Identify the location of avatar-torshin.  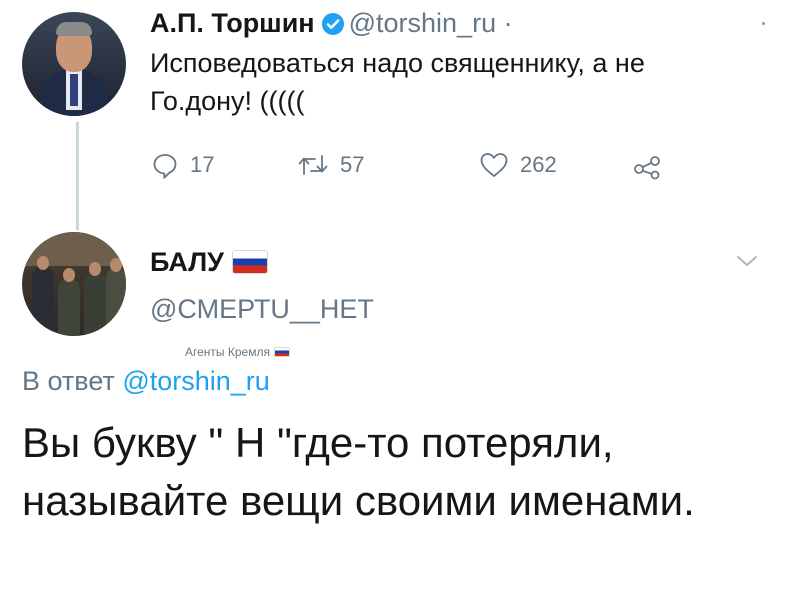
(74, 64).